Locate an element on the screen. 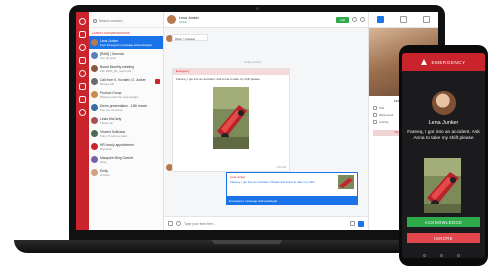 This screenshot has height=268, width=494. emoji-icon is located at coordinates (178, 223).